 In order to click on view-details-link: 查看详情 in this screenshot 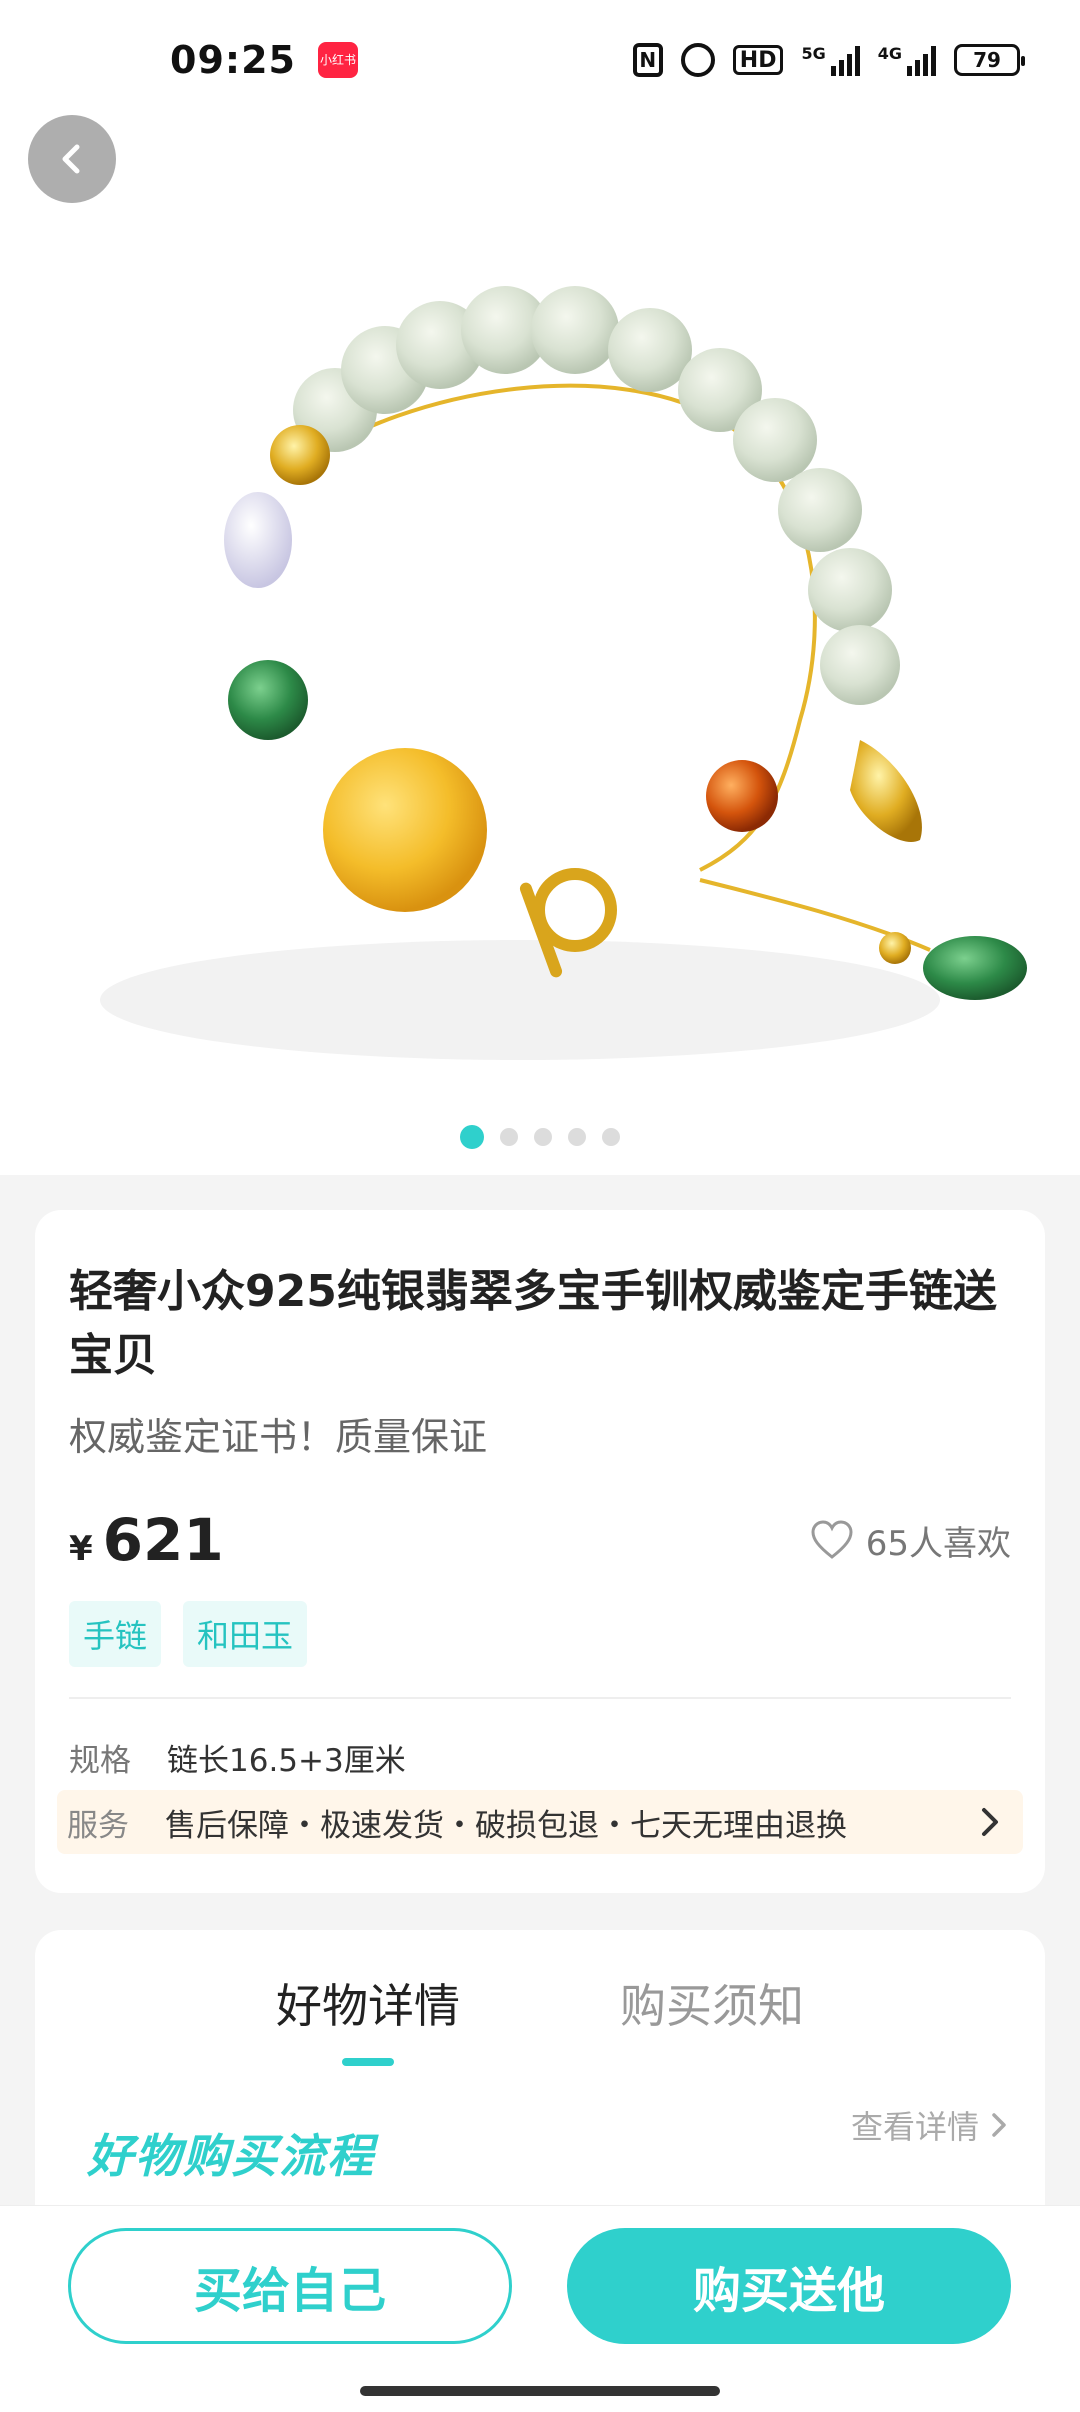, I will do `click(930, 2125)`.